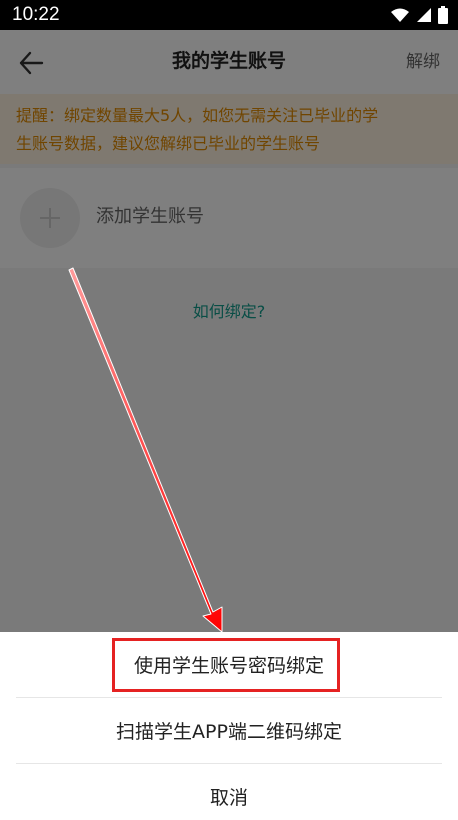 The height and width of the screenshot is (820, 458). What do you see at coordinates (229, 792) in the screenshot?
I see `cancel-option: 取消` at bounding box center [229, 792].